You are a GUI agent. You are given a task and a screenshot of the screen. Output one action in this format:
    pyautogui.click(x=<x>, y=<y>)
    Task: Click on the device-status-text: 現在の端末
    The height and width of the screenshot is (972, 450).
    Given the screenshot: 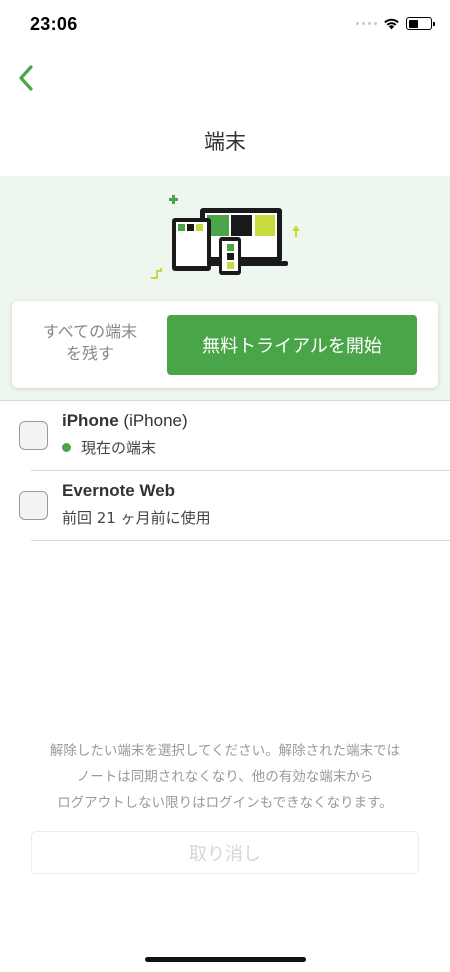 What is the action you would take?
    pyautogui.click(x=119, y=448)
    